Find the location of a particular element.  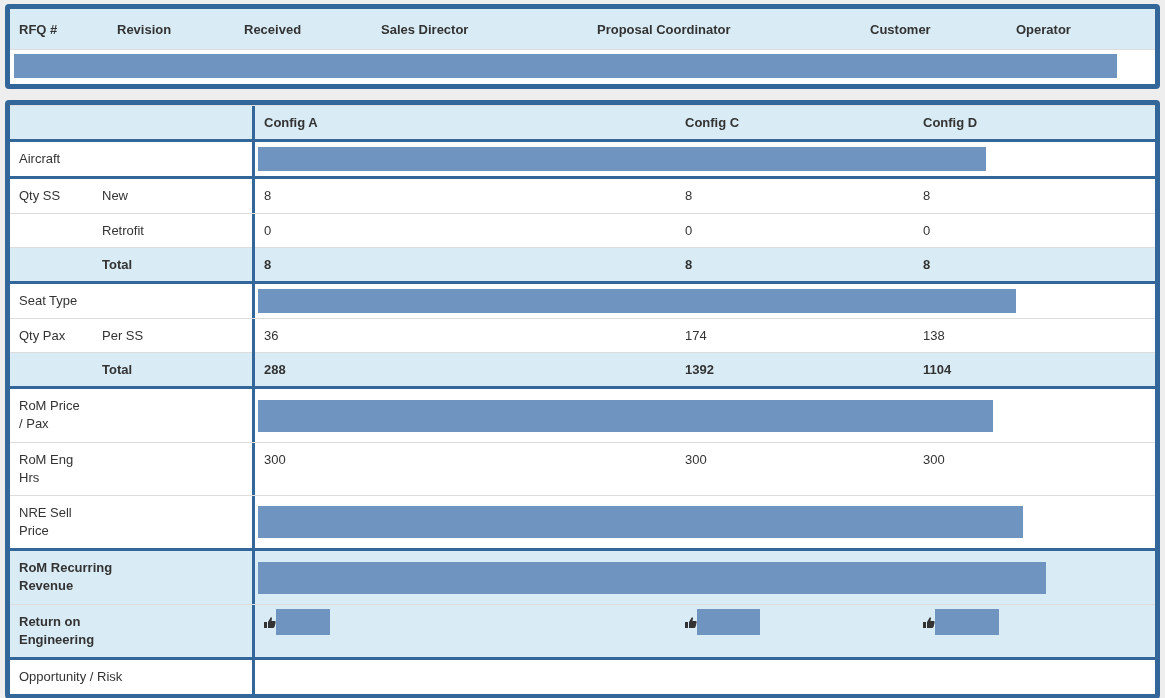

column-header: Config D is located at coordinates (950, 123).